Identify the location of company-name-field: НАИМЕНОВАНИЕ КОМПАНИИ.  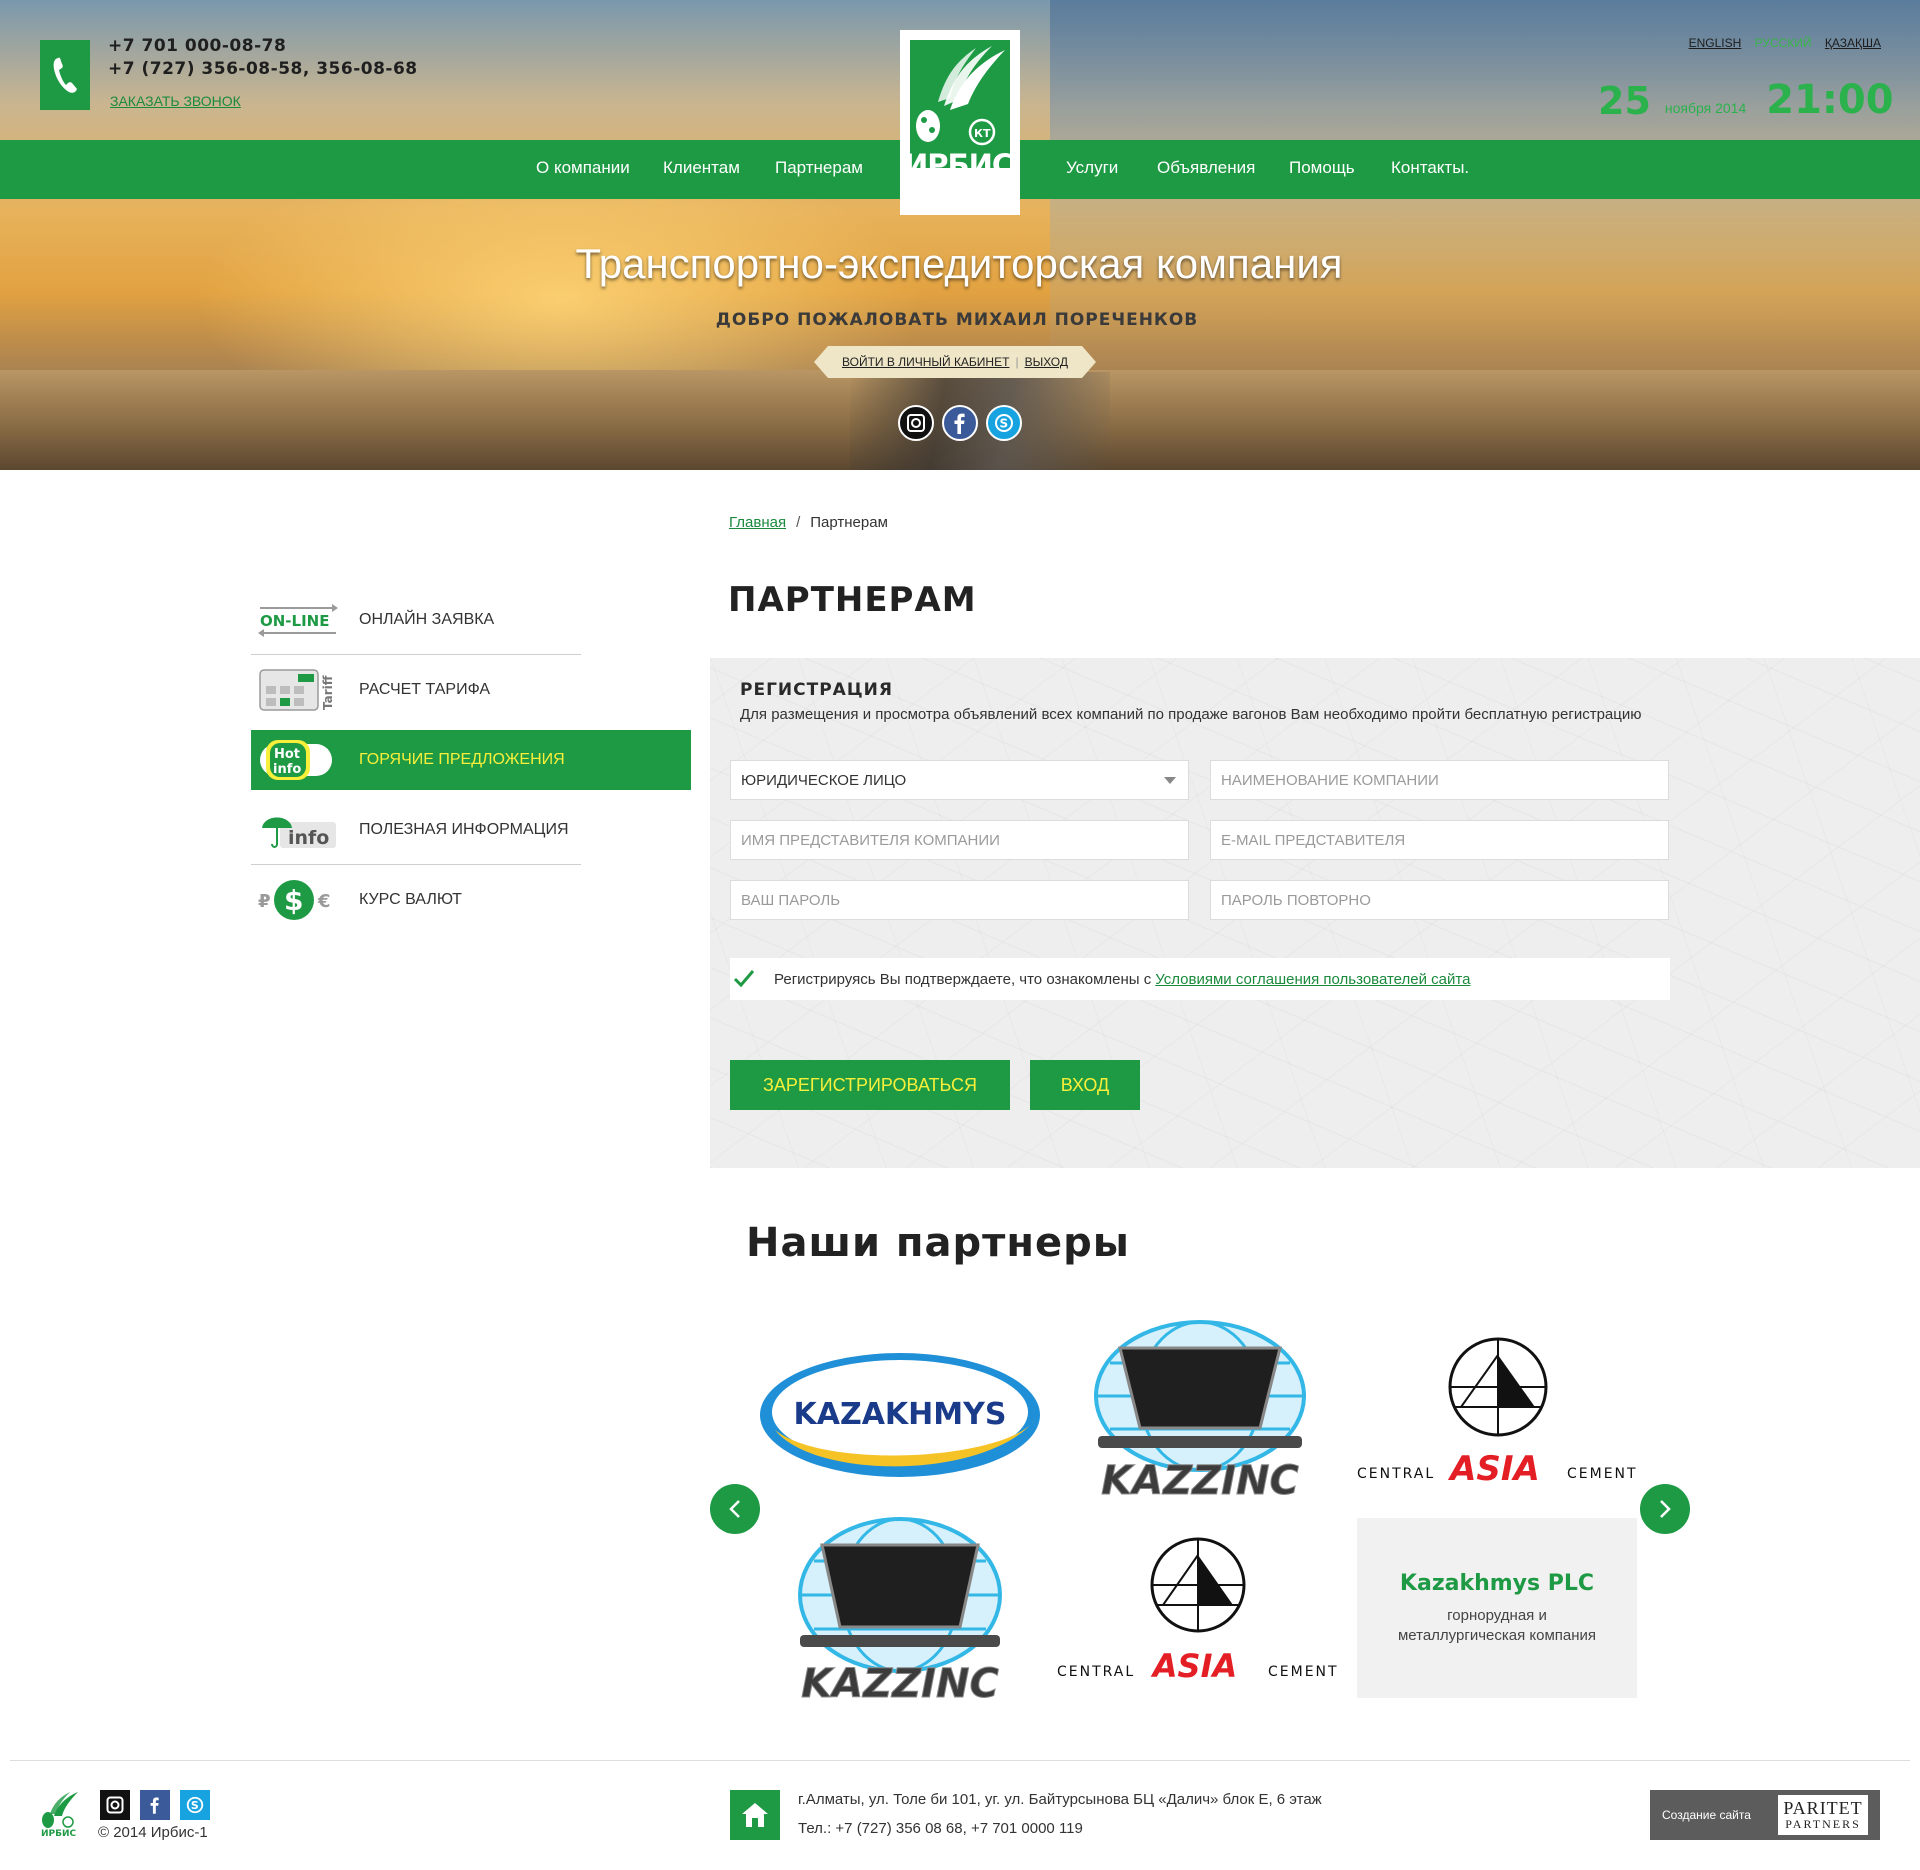
(1439, 780).